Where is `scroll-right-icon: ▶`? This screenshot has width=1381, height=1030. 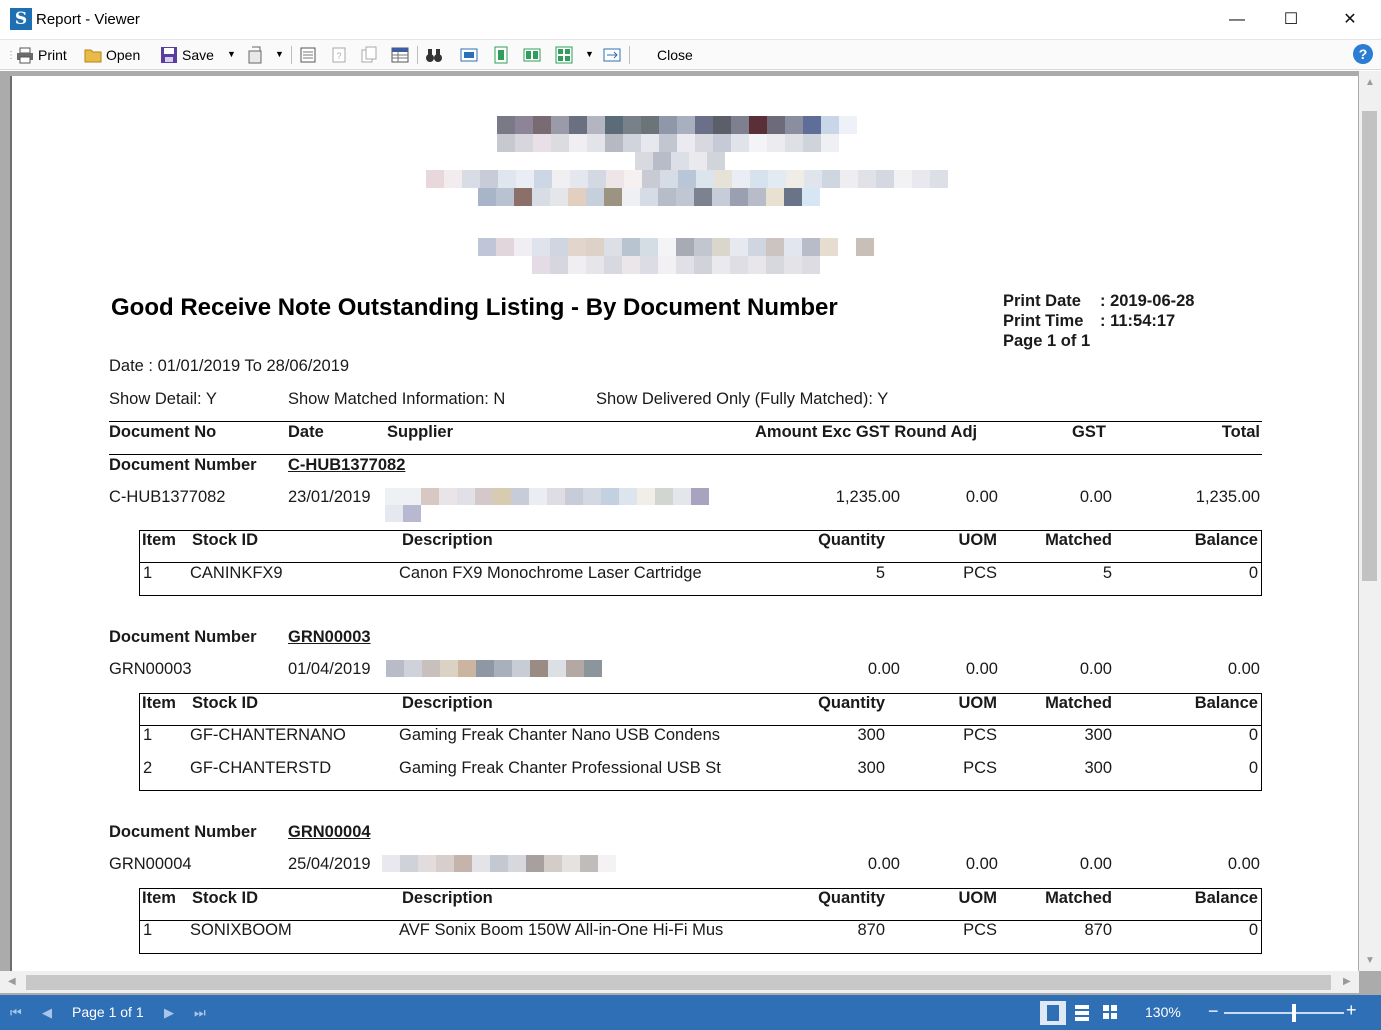 scroll-right-icon: ▶ is located at coordinates (1347, 981).